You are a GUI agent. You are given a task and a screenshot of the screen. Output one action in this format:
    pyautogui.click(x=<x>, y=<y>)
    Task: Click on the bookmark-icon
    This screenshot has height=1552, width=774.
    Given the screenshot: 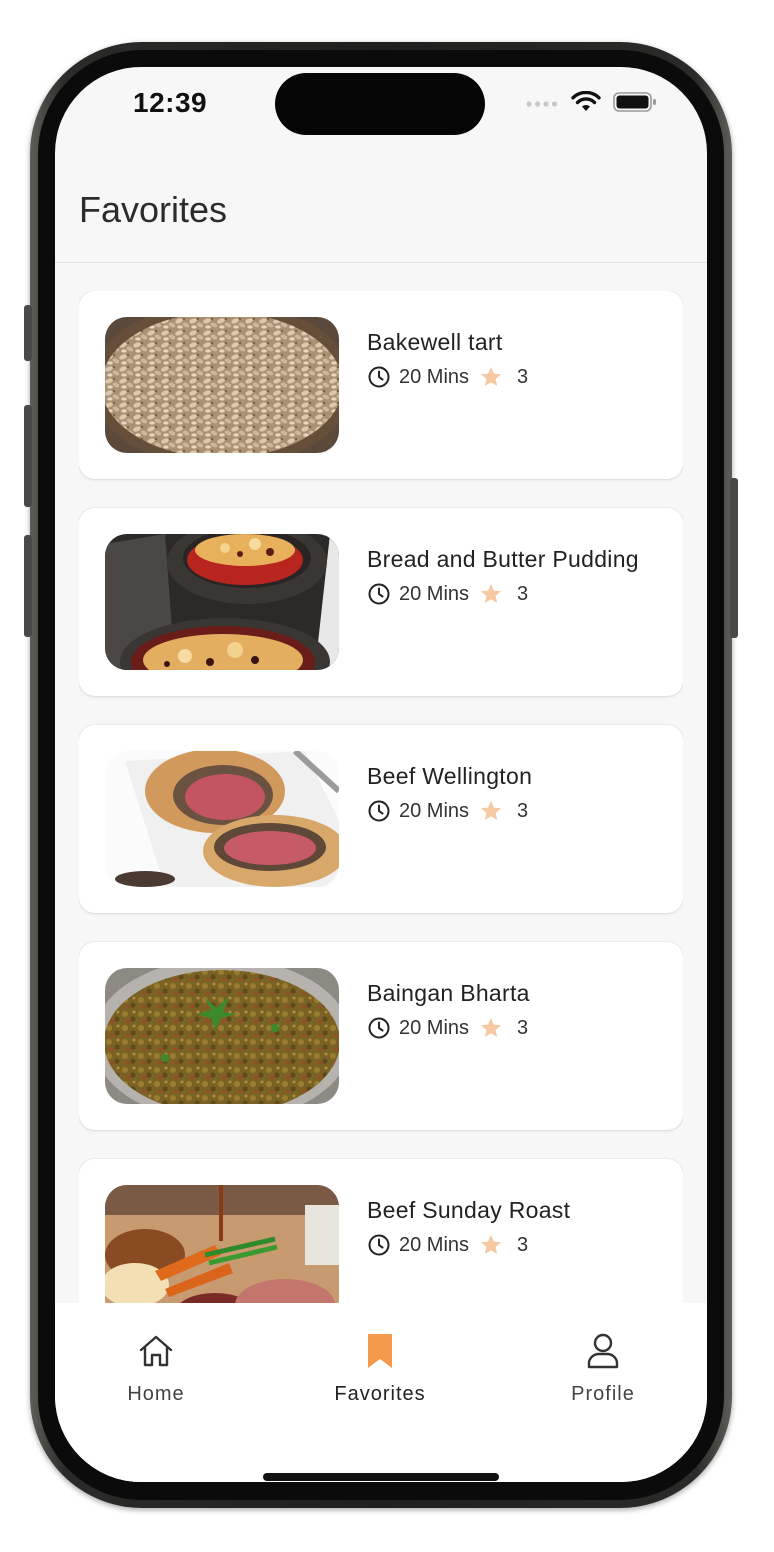 What is the action you would take?
    pyautogui.click(x=380, y=1351)
    